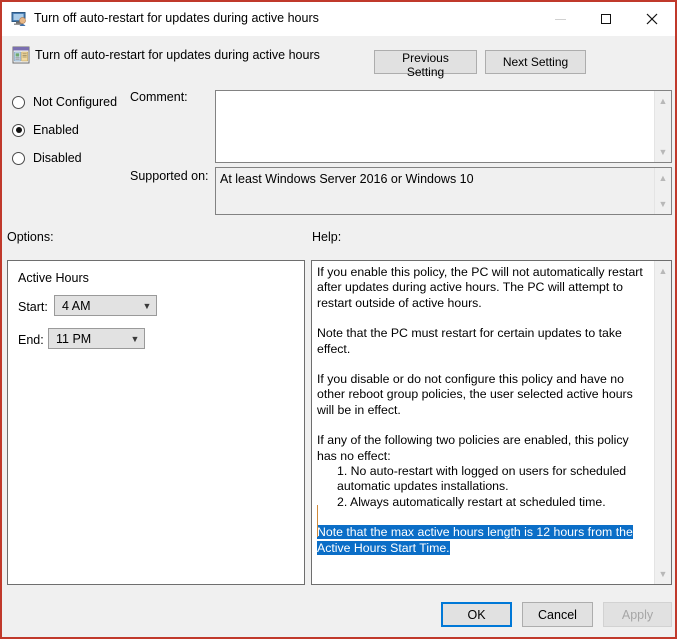  What do you see at coordinates (31, 340) in the screenshot?
I see `end-label: End:` at bounding box center [31, 340].